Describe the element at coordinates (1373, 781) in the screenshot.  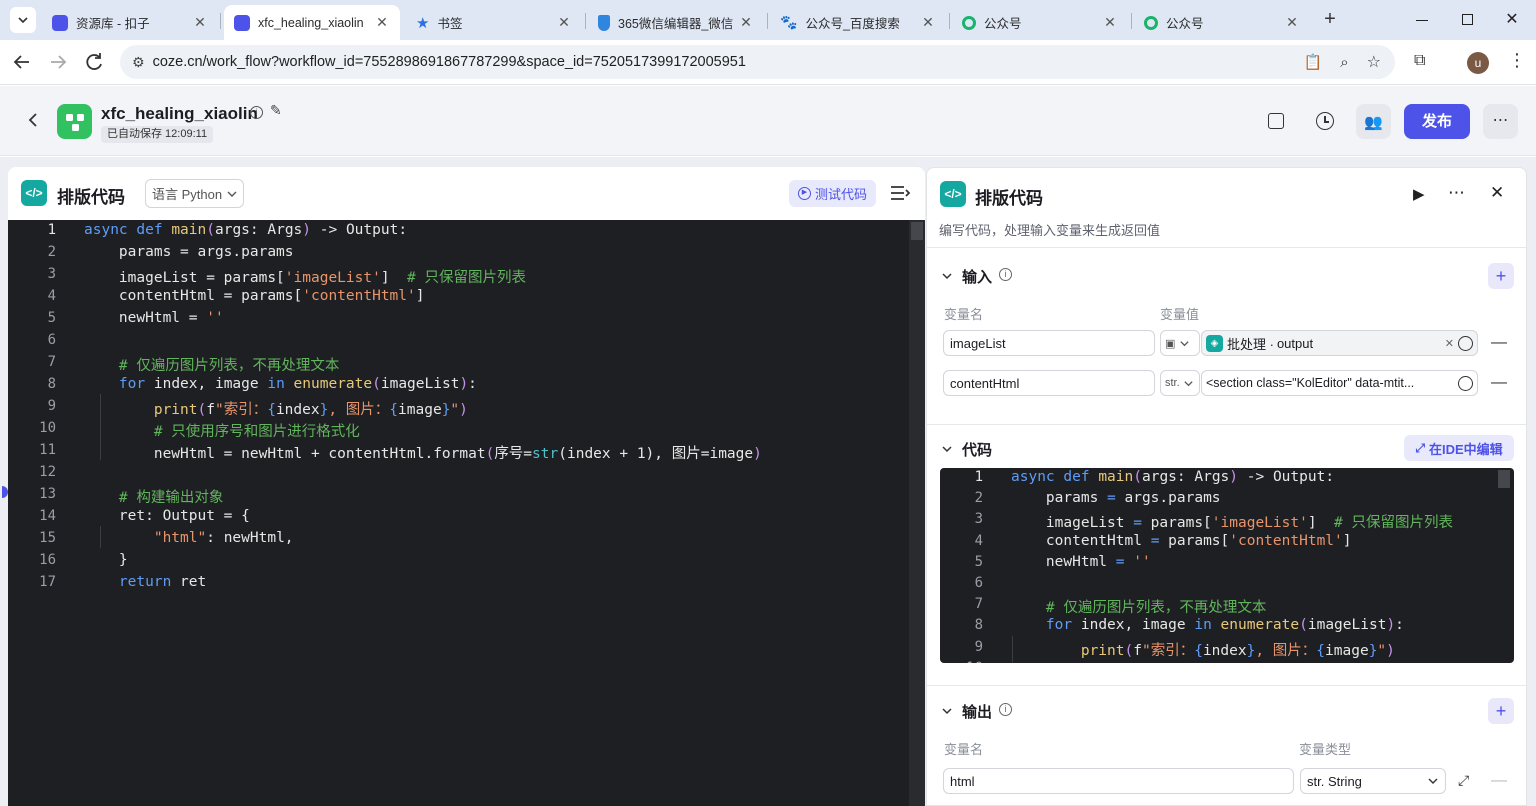
I see `output-type-select: str. String` at that location.